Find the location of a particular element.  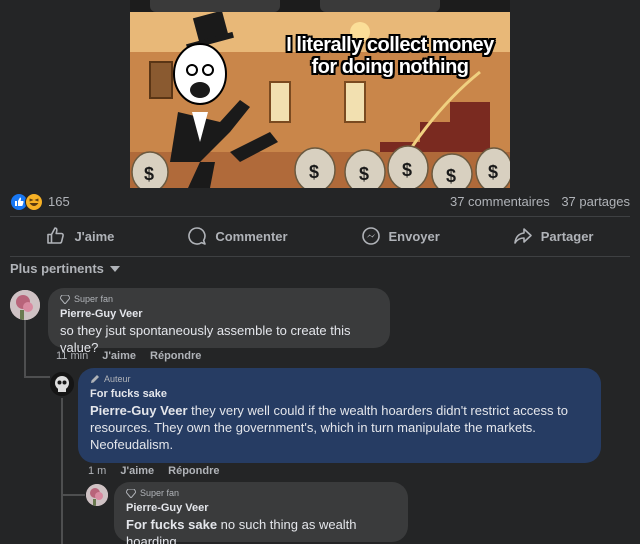

post-action-bar: J'aime Commenter Envoyer Partager is located at coordinates (320, 236).